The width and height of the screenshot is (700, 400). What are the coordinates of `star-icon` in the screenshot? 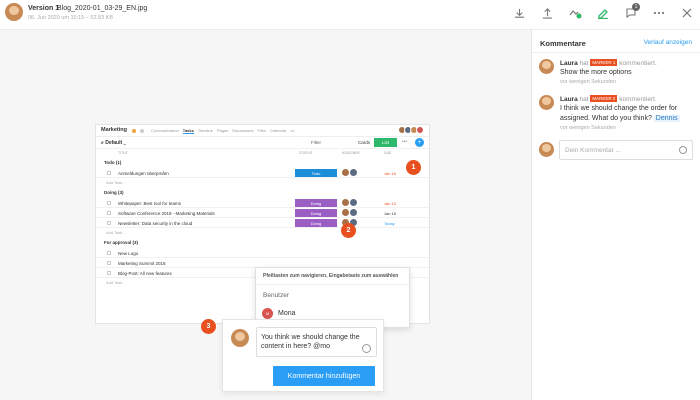 It's located at (134, 131).